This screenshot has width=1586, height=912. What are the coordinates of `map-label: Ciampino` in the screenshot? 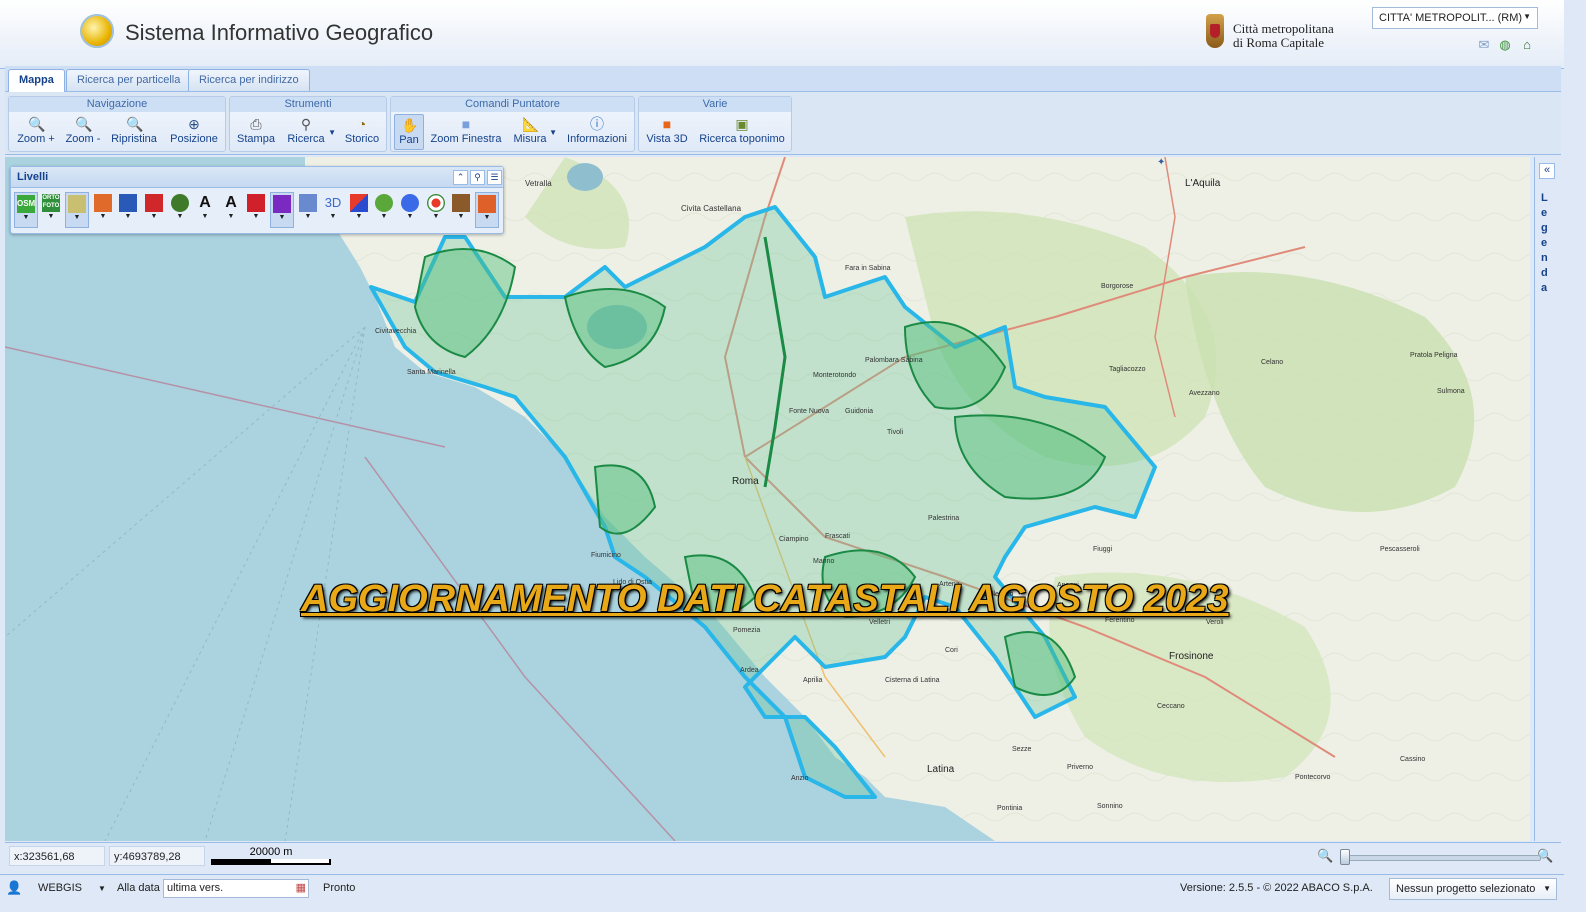 It's located at (794, 539).